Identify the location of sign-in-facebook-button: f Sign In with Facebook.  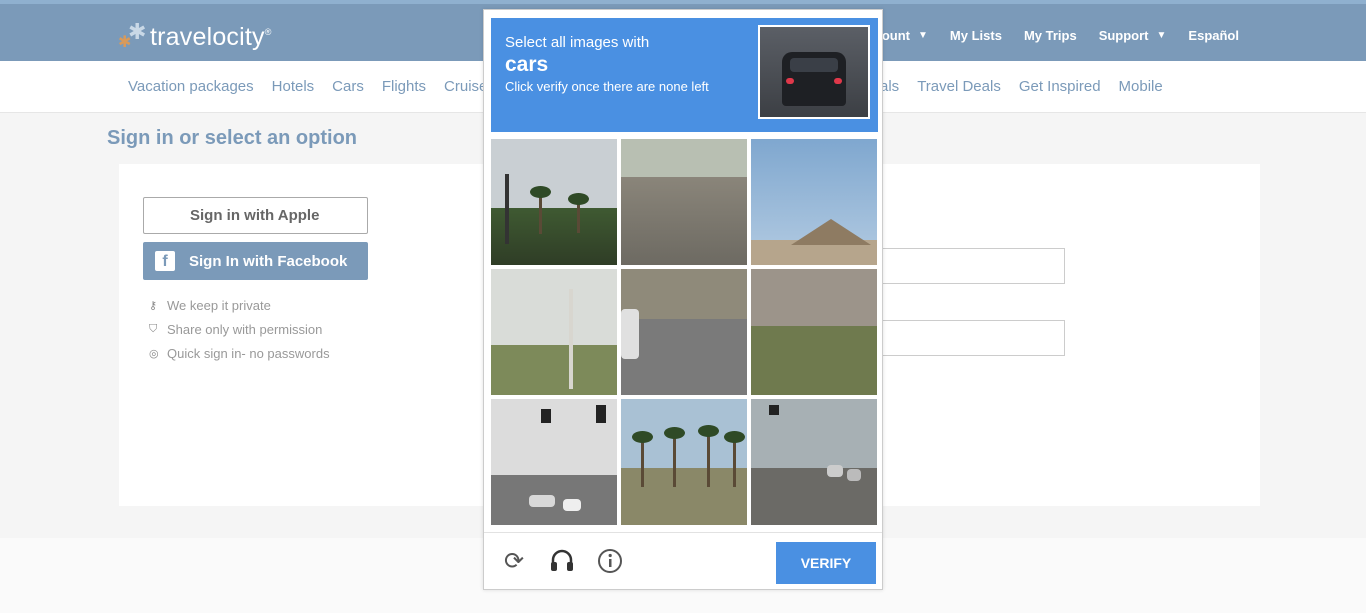
(255, 261).